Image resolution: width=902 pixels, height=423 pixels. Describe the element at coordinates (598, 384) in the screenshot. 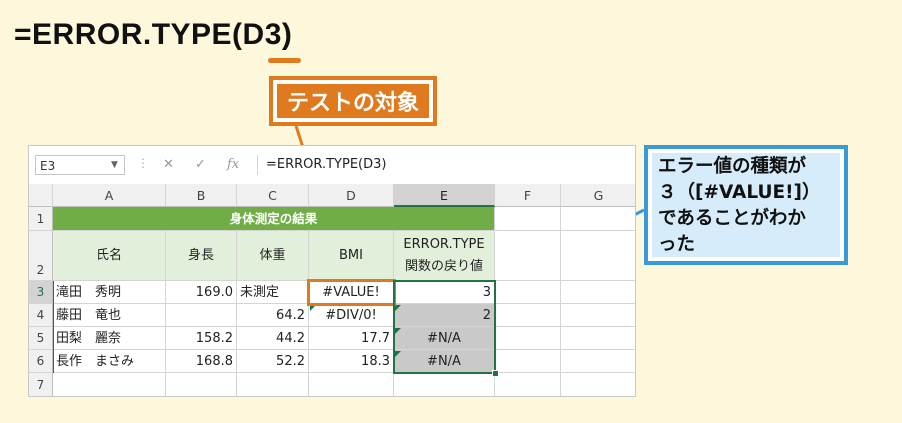

I see `cell-g7` at that location.